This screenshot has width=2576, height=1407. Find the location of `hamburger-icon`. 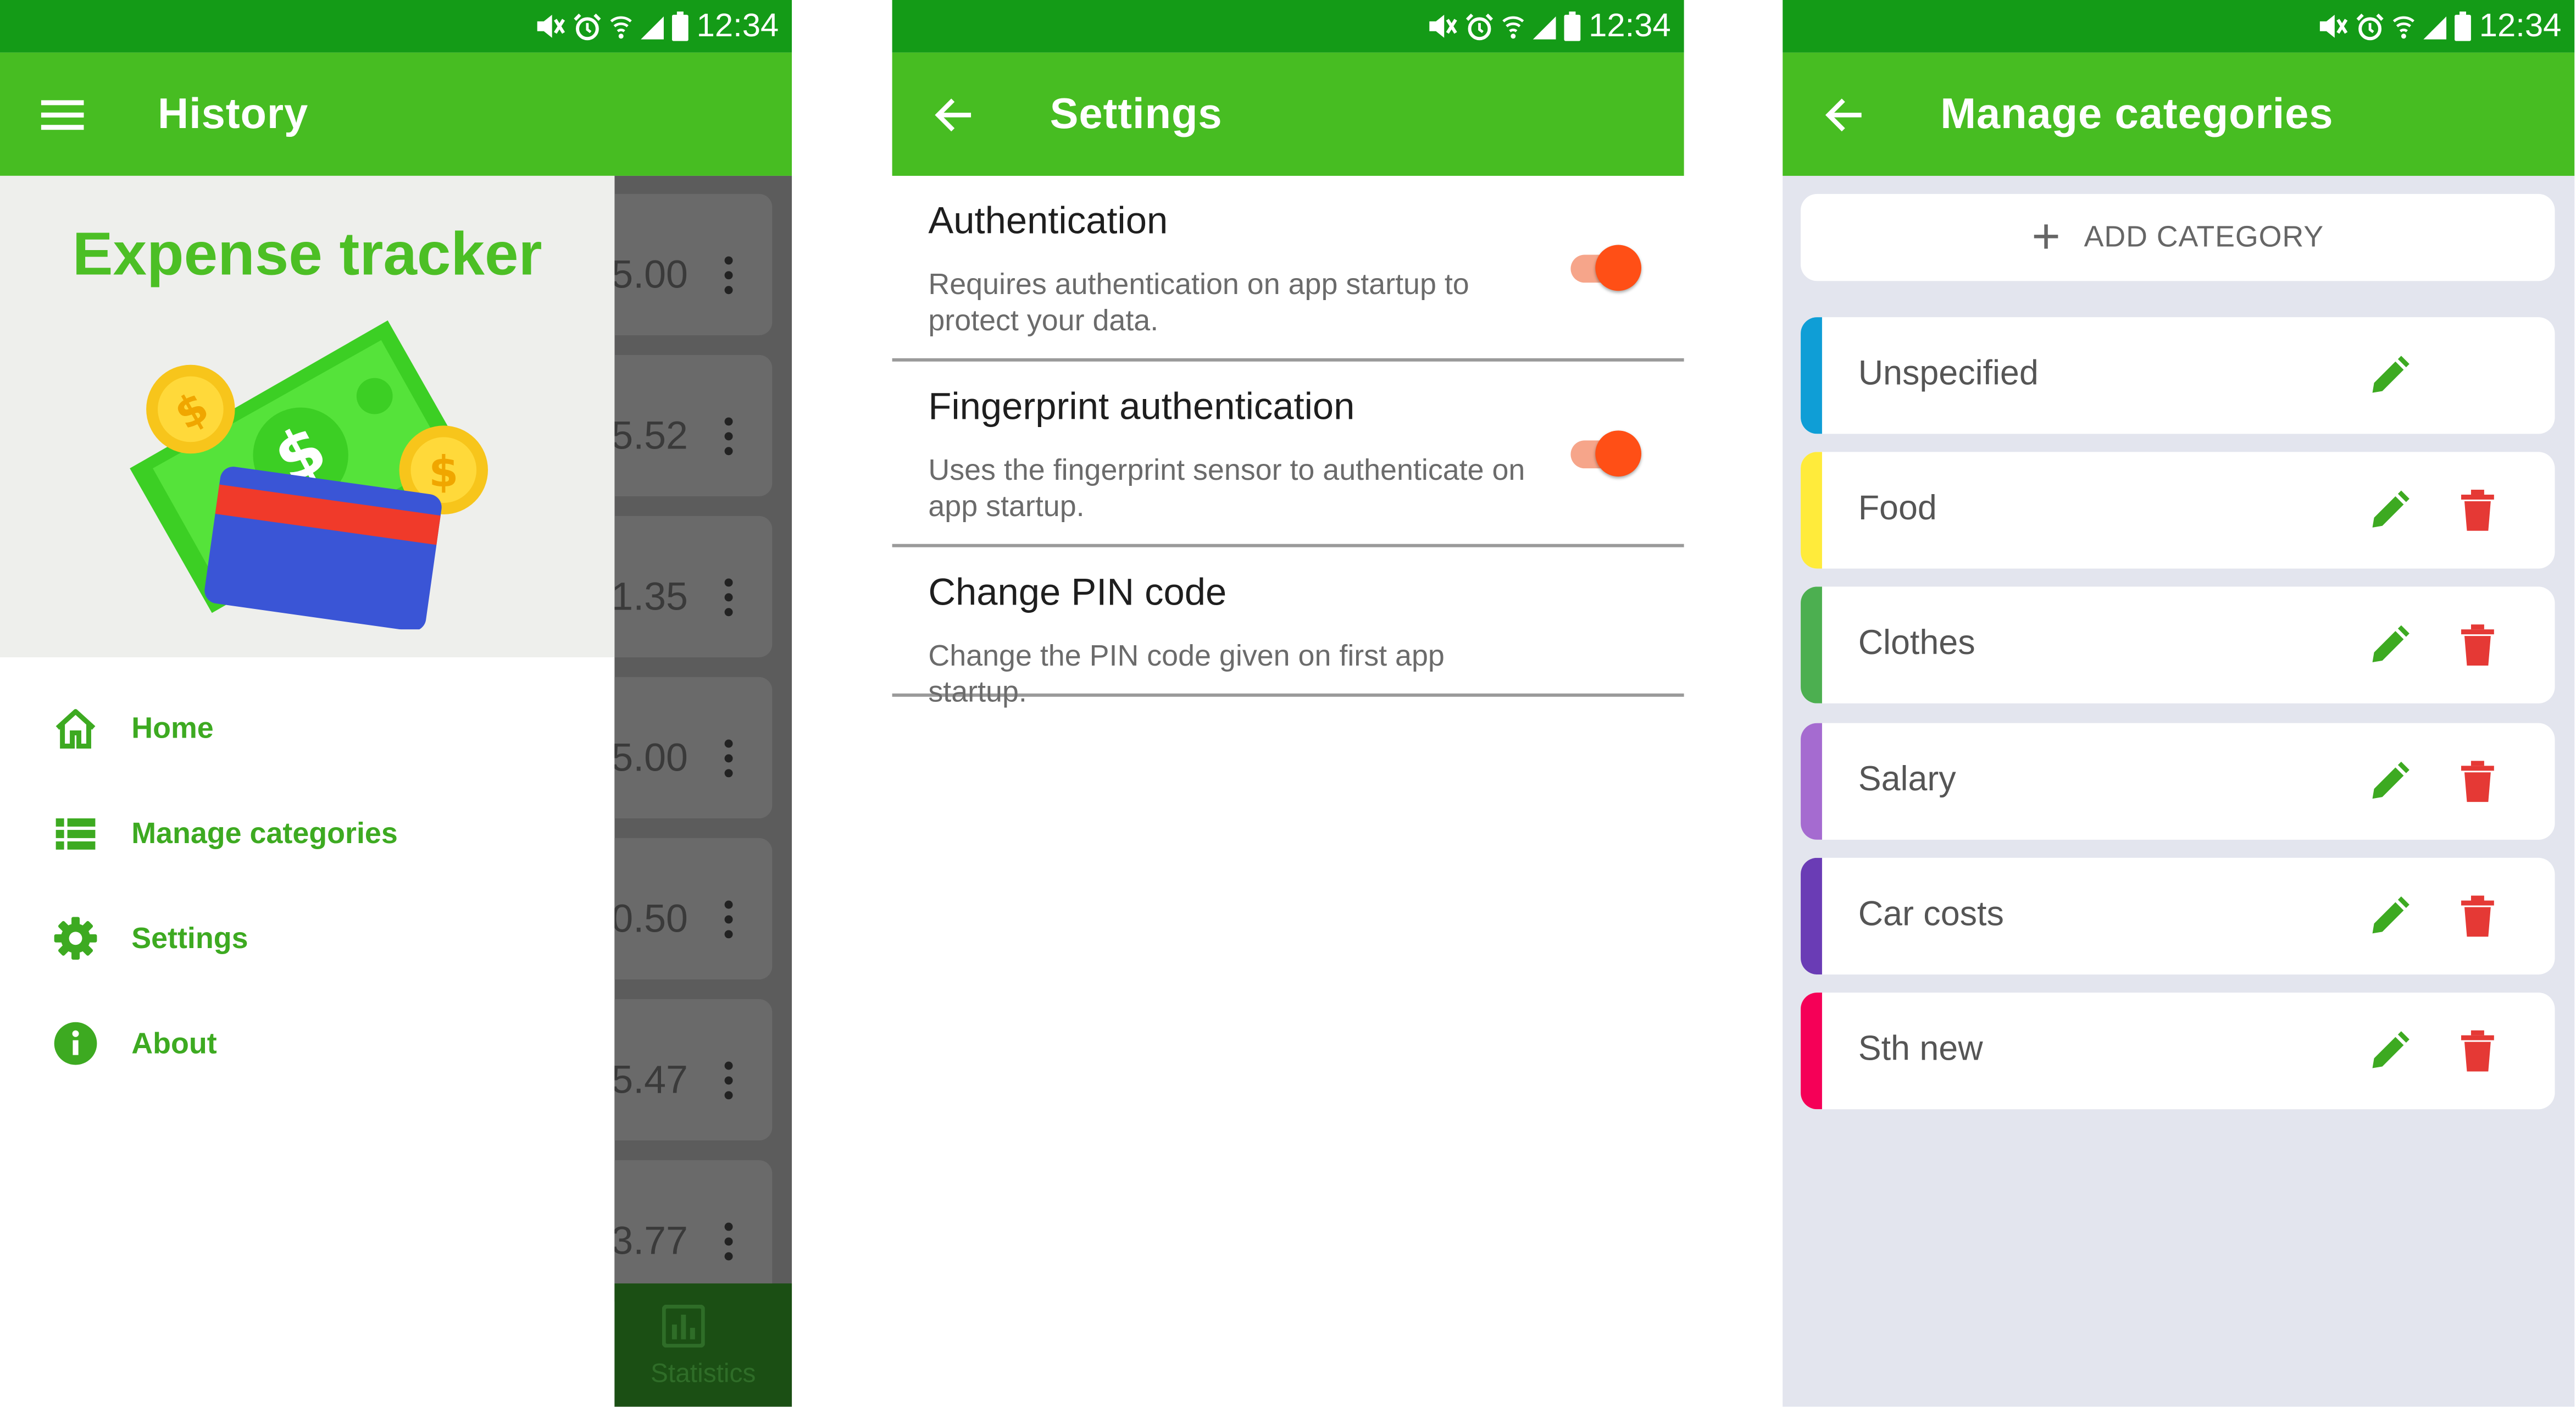

hamburger-icon is located at coordinates (62, 114).